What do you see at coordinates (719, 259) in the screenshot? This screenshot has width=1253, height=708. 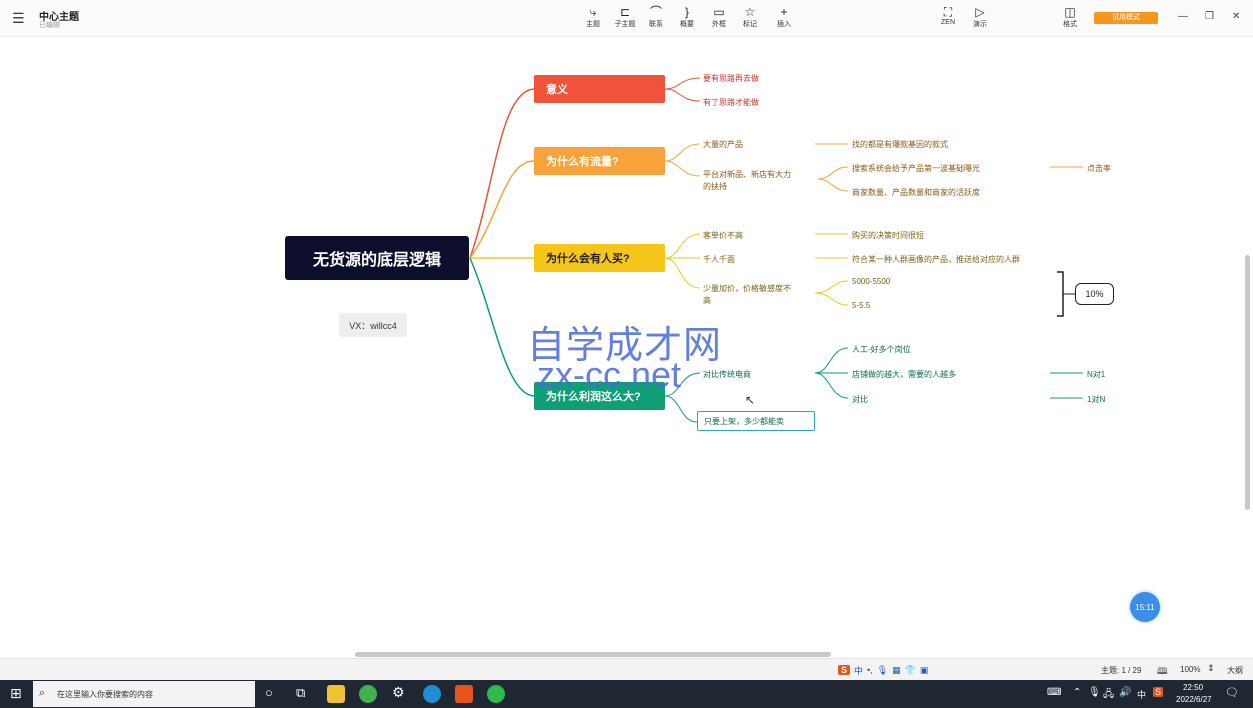 I see `leaf-topic: 千人千面` at bounding box center [719, 259].